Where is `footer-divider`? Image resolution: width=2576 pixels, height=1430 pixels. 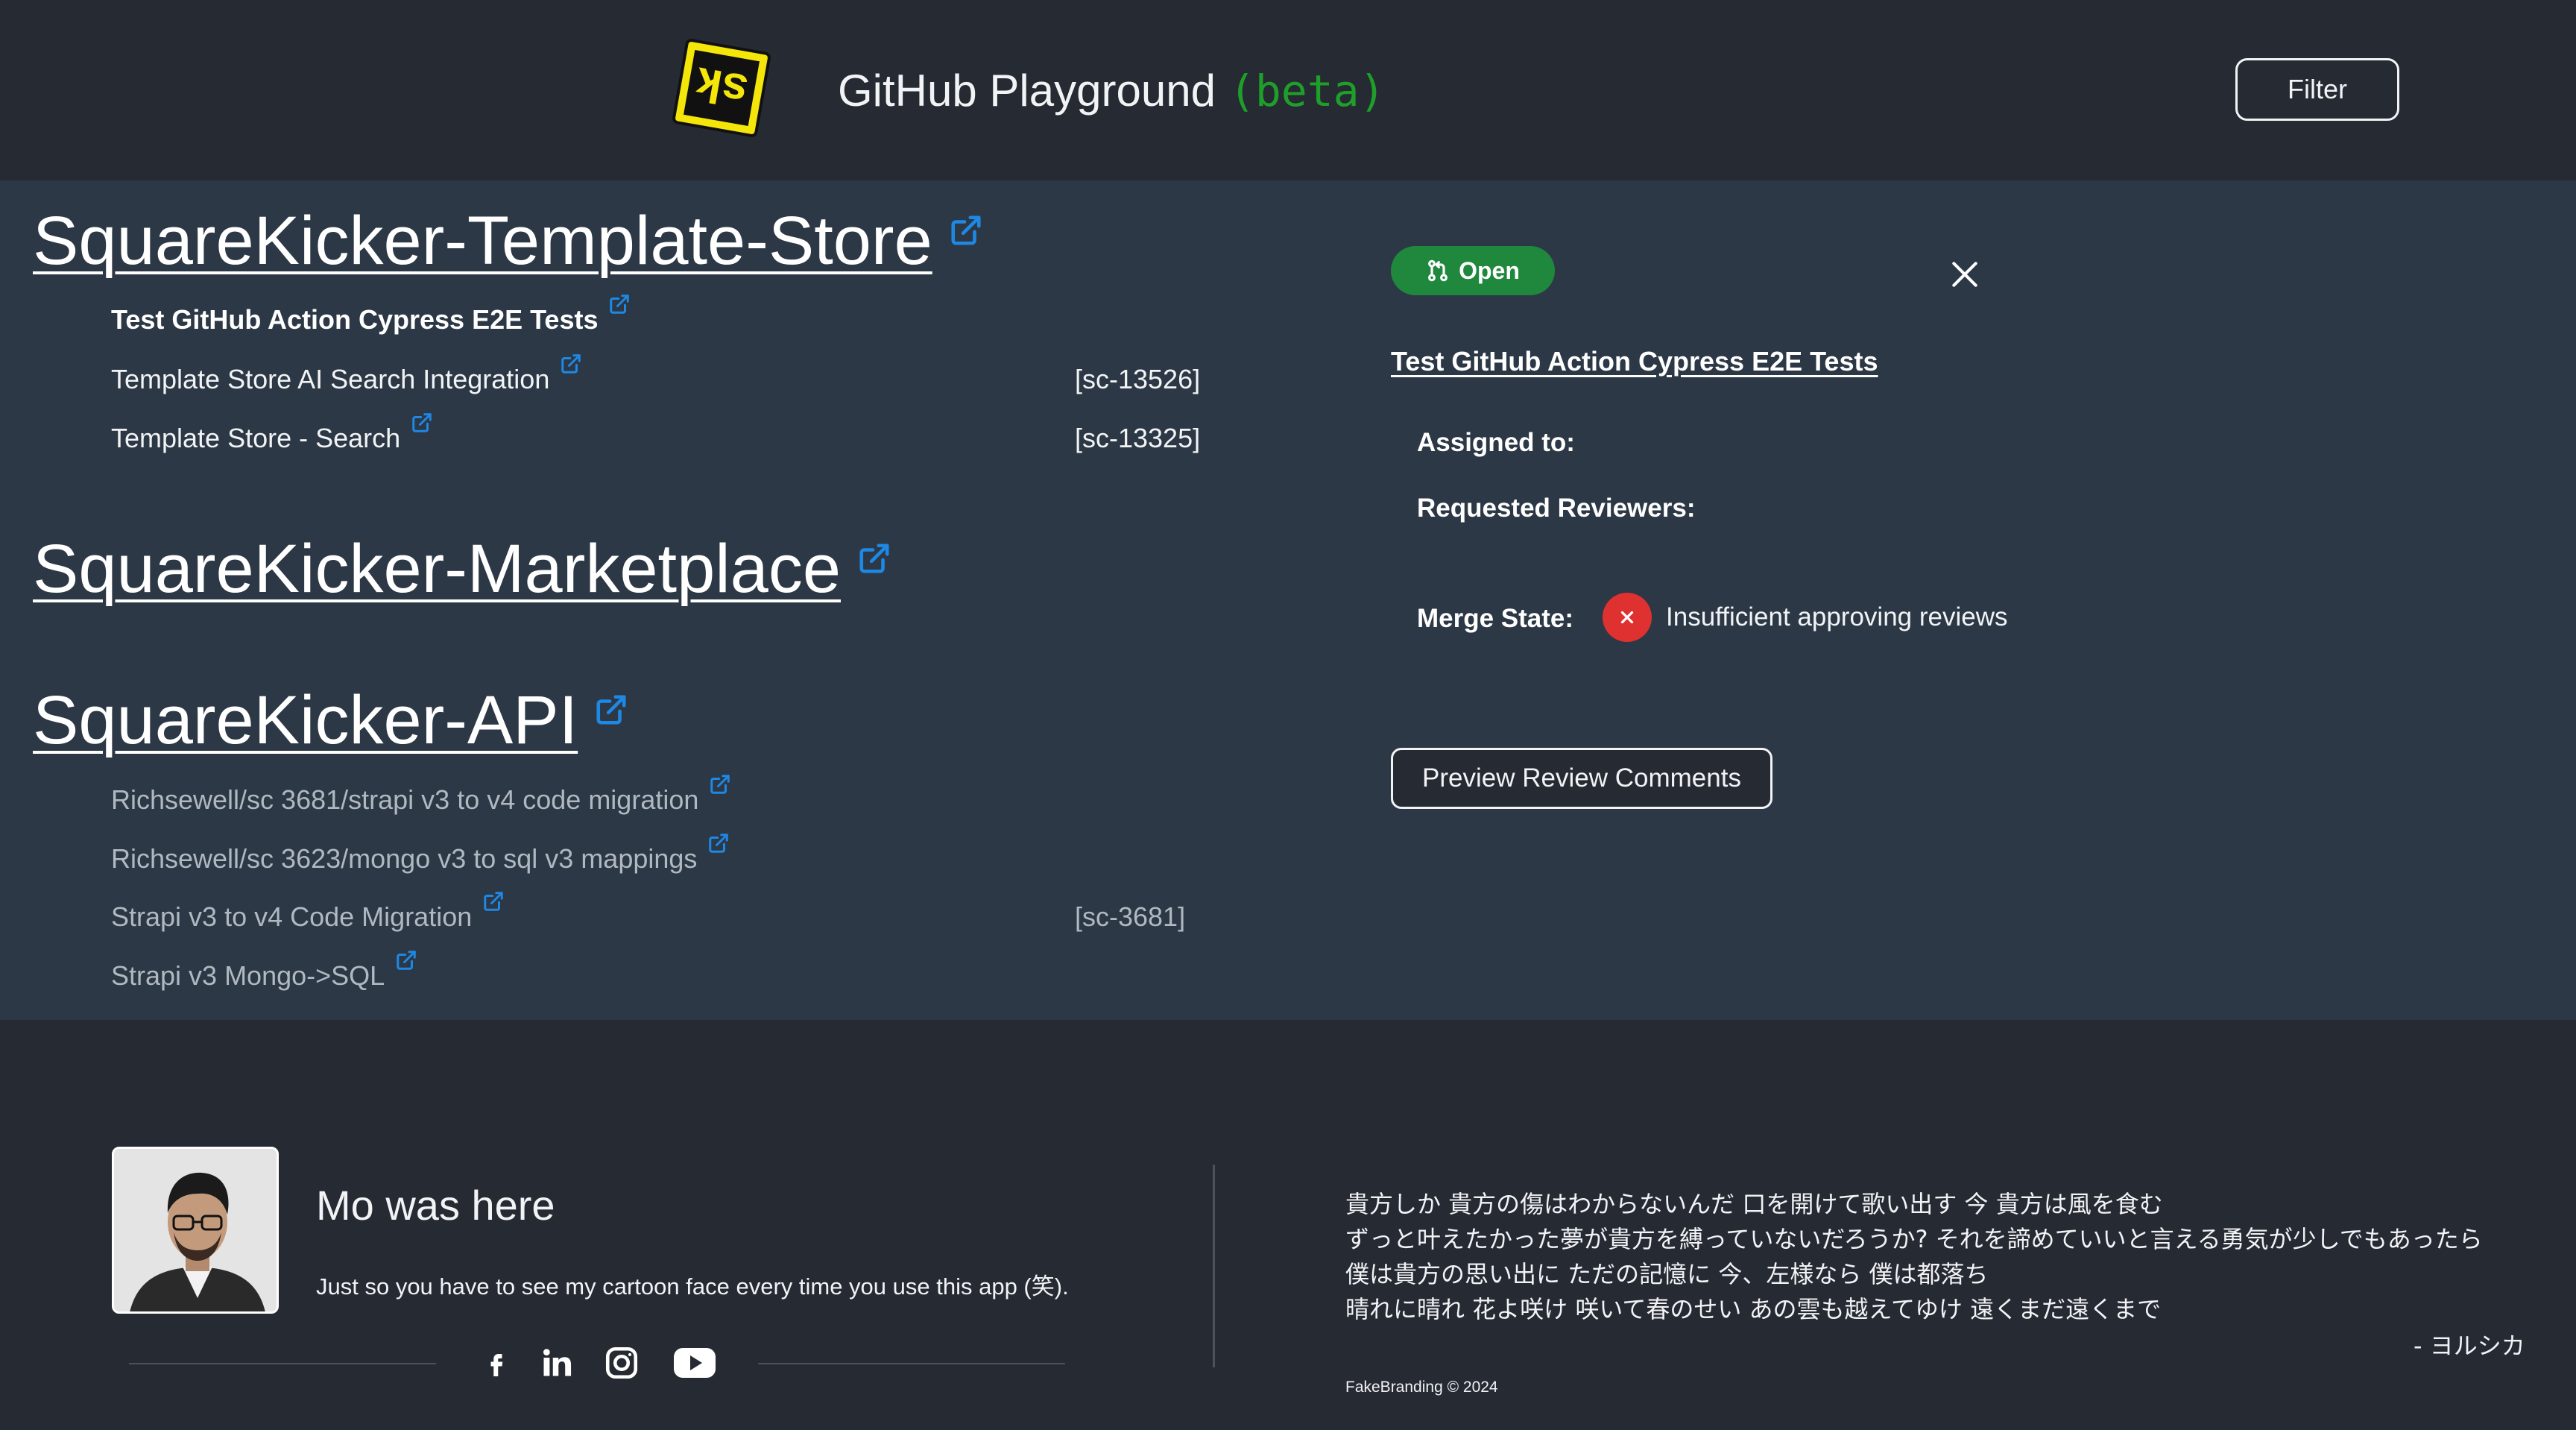
footer-divider is located at coordinates (1214, 1266).